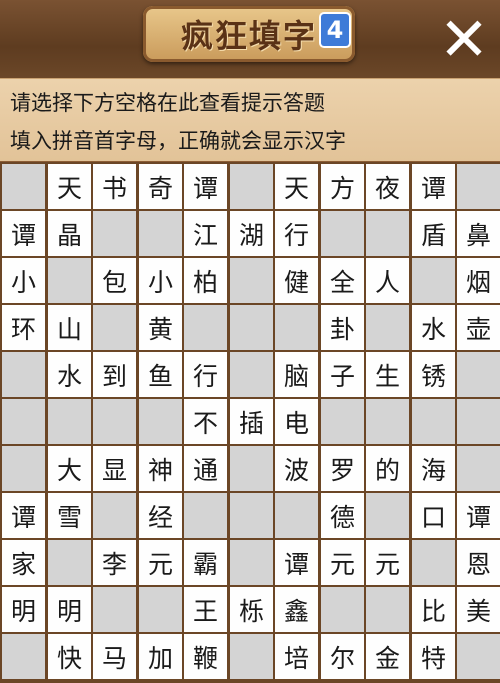 The width and height of the screenshot is (500, 683). What do you see at coordinates (342, 656) in the screenshot?
I see `grid-cell-filled: 尔` at bounding box center [342, 656].